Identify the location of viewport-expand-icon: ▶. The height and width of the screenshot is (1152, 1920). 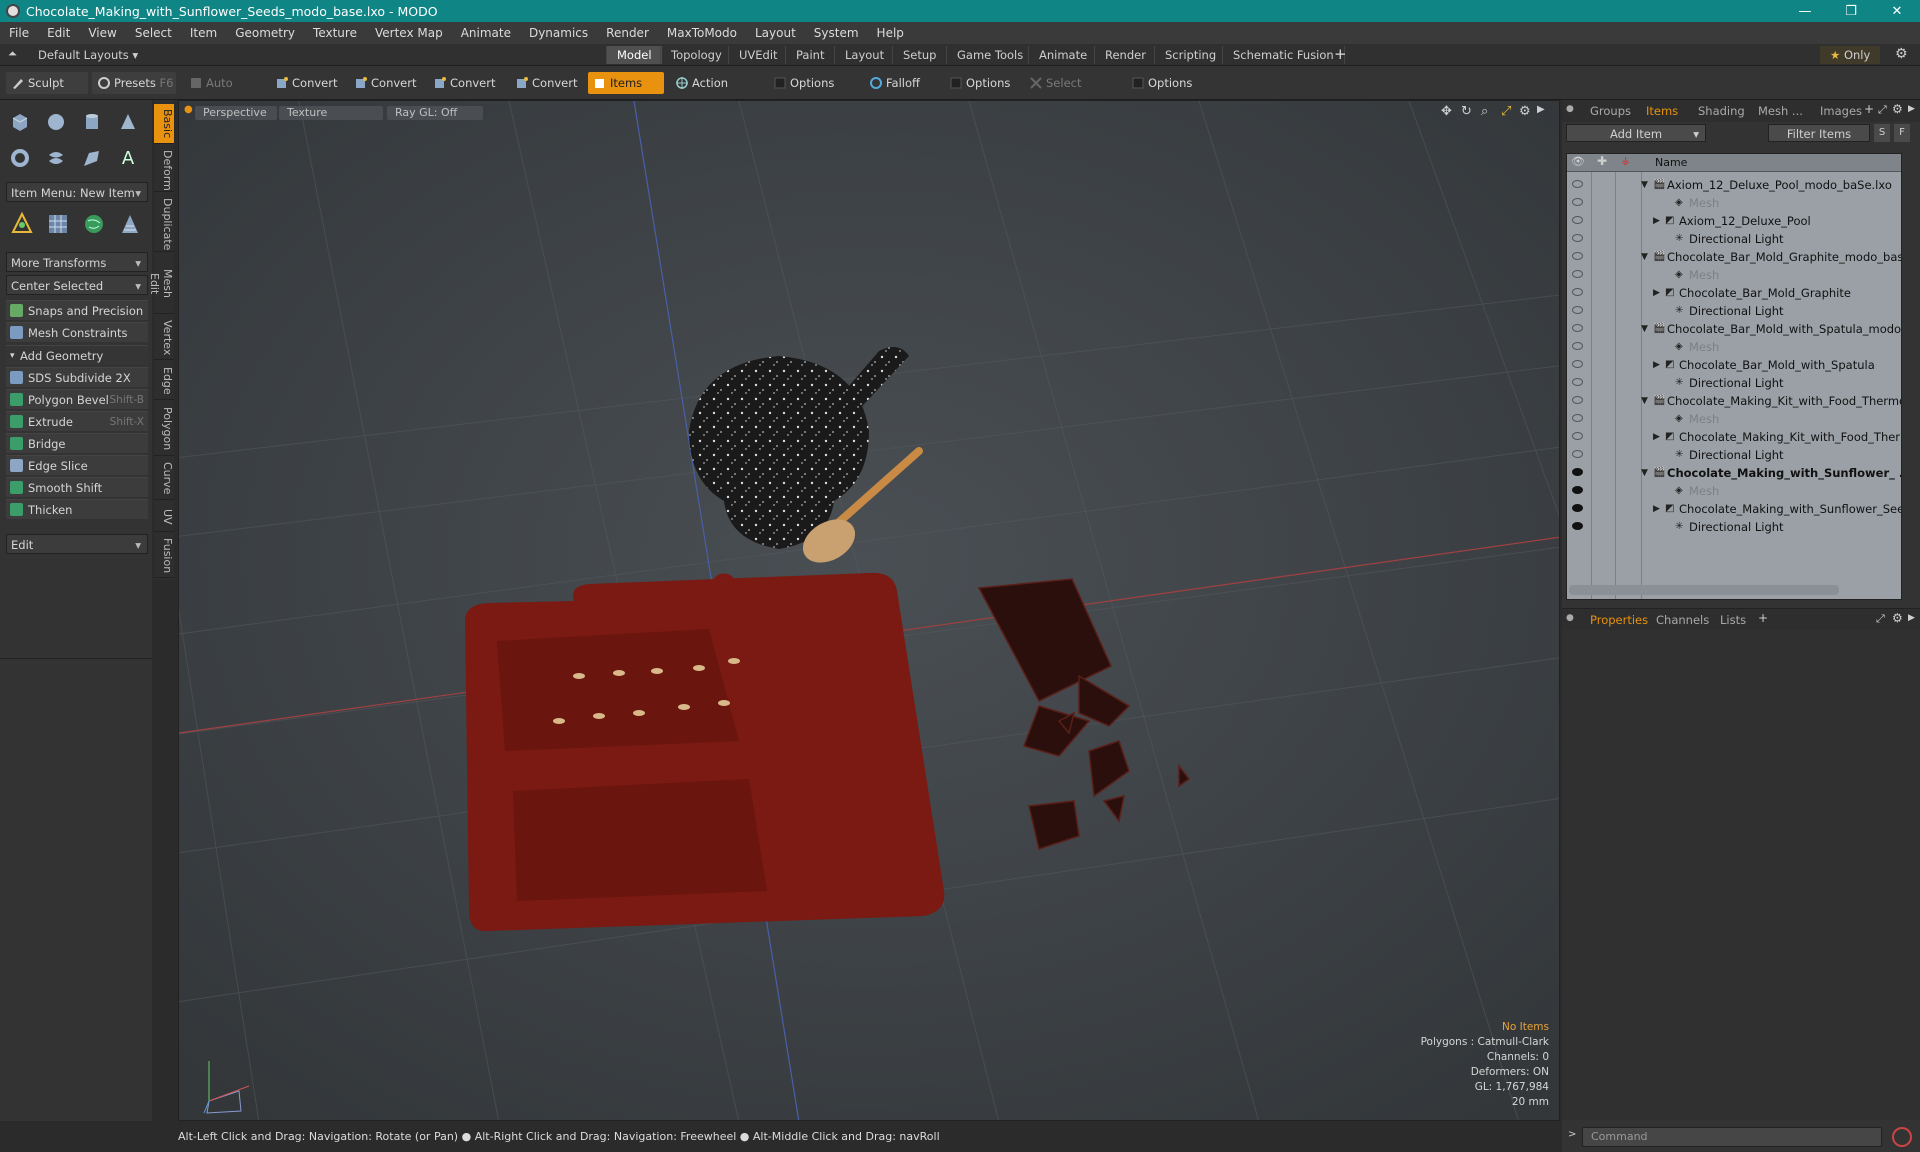
(1541, 109).